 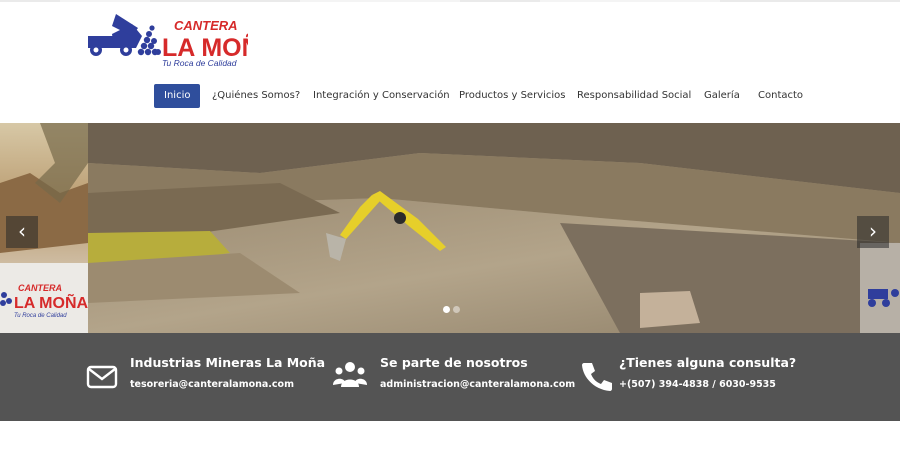 I want to click on users-icon, so click(x=350, y=374).